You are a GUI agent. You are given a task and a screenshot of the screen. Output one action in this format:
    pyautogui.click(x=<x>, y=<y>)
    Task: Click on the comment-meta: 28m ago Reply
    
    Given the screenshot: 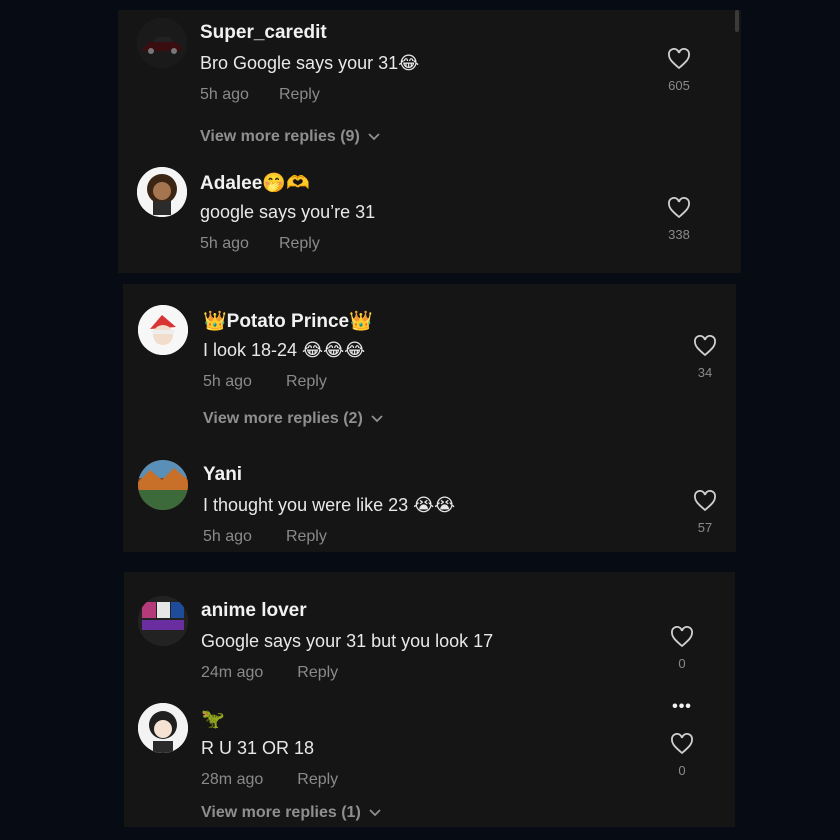 What is the action you would take?
    pyautogui.click(x=269, y=780)
    